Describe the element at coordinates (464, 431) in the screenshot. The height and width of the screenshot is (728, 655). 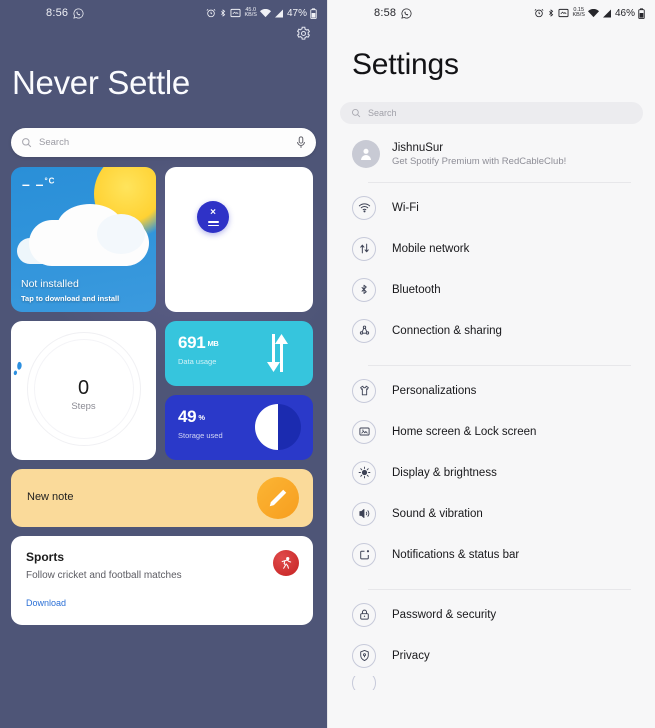
I see `sidebar-item-label: Home screen & Lock screen` at that location.